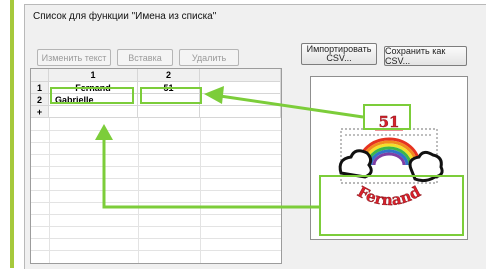 Image resolution: width=486 pixels, height=269 pixels. I want to click on arrow-to-number, so click(284, 102).